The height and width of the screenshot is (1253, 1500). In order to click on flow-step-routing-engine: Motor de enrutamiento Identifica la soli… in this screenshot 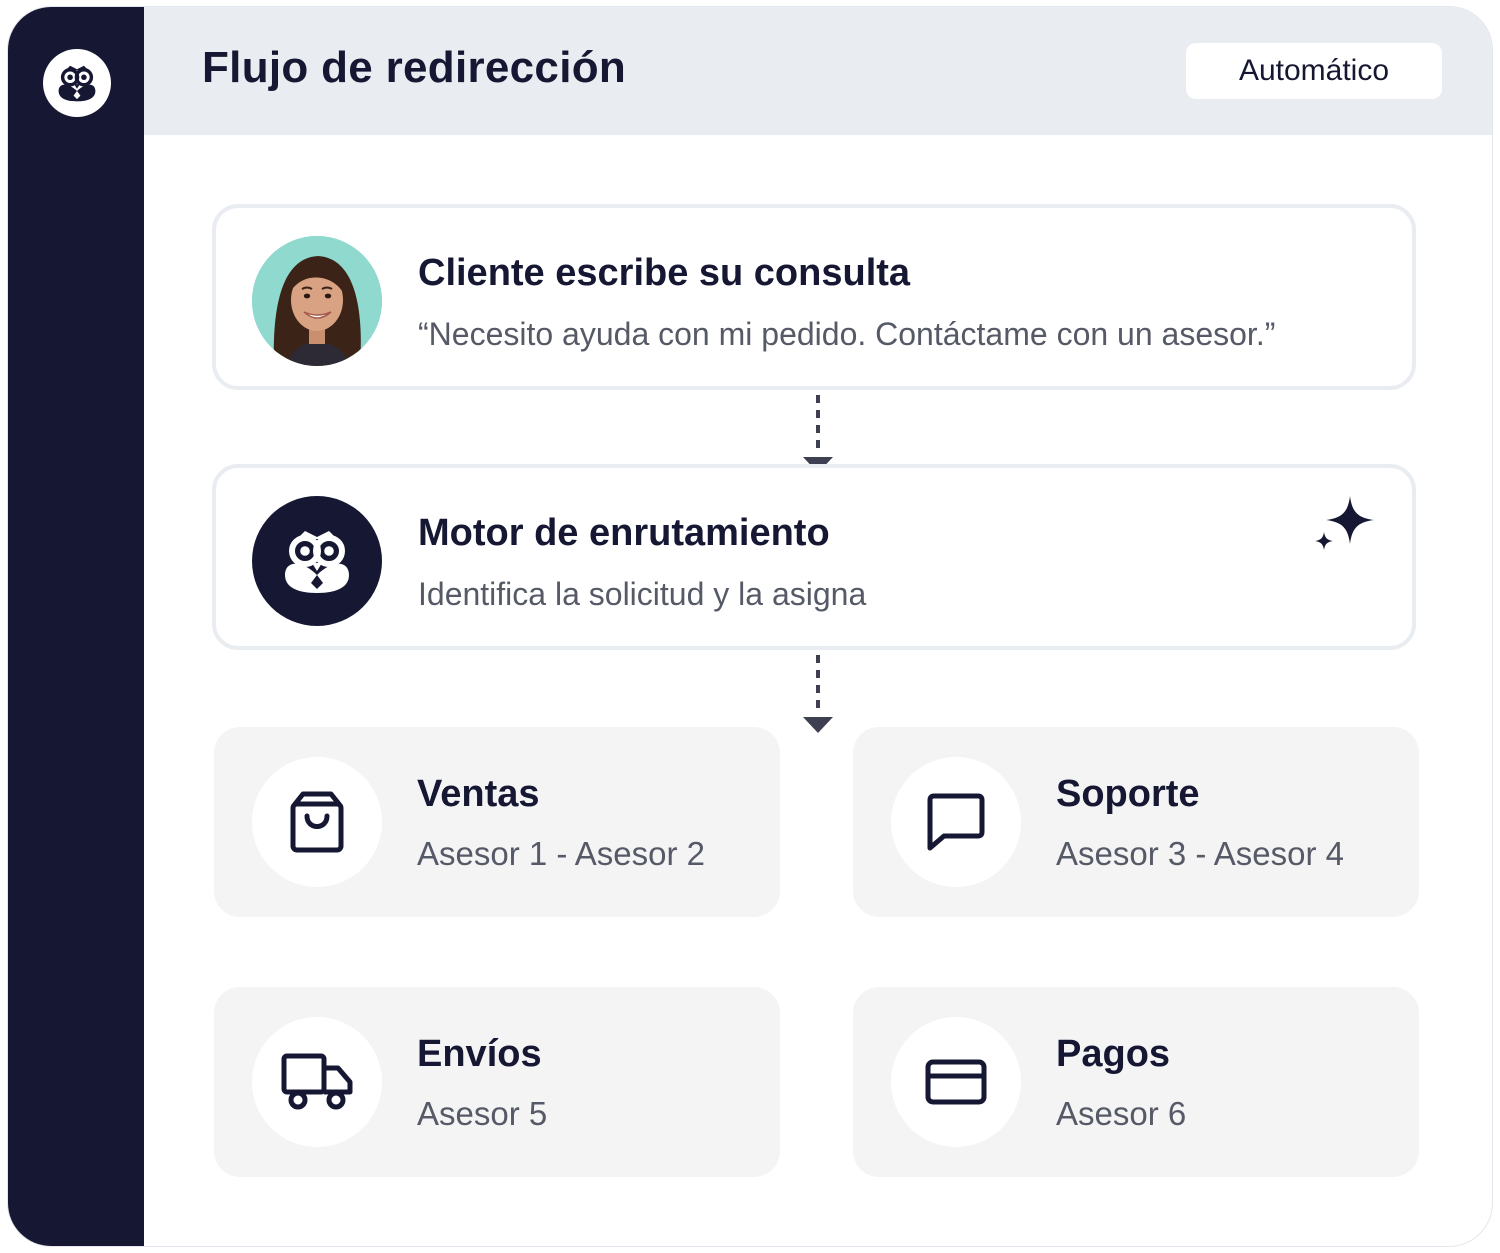, I will do `click(814, 557)`.